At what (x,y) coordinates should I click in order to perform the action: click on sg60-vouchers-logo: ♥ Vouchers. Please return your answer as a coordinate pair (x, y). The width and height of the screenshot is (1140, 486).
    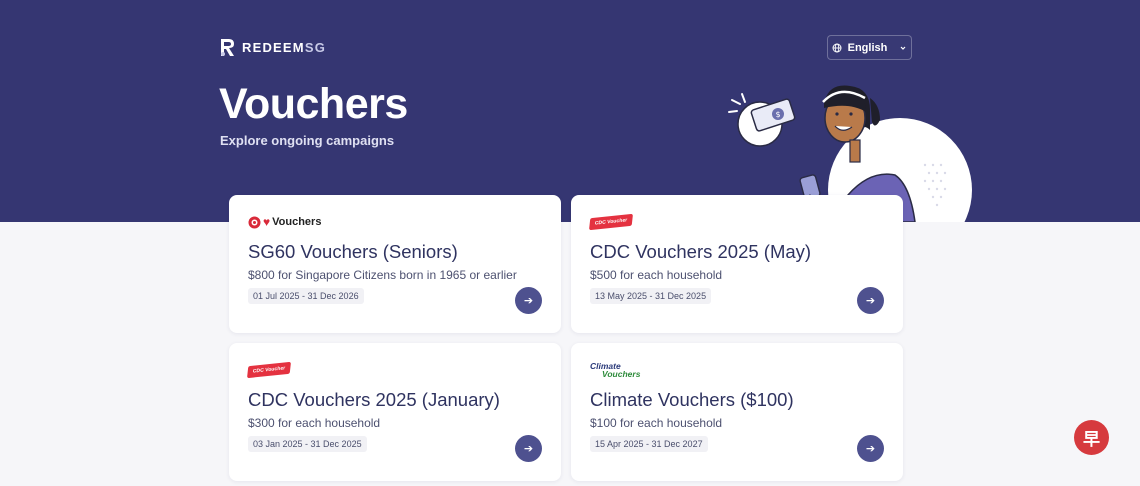
    Looking at the image, I should click on (284, 222).